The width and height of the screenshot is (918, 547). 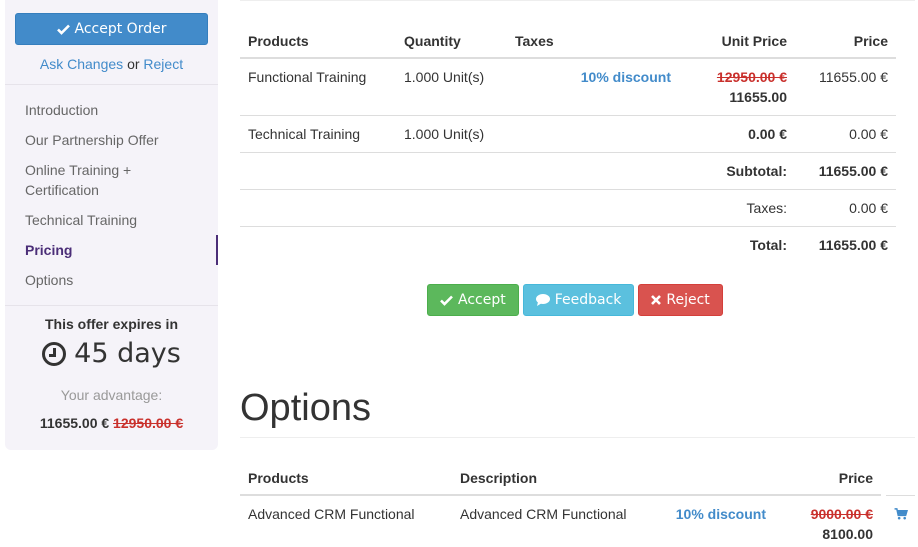 I want to click on col-description: Description, so click(x=558, y=478).